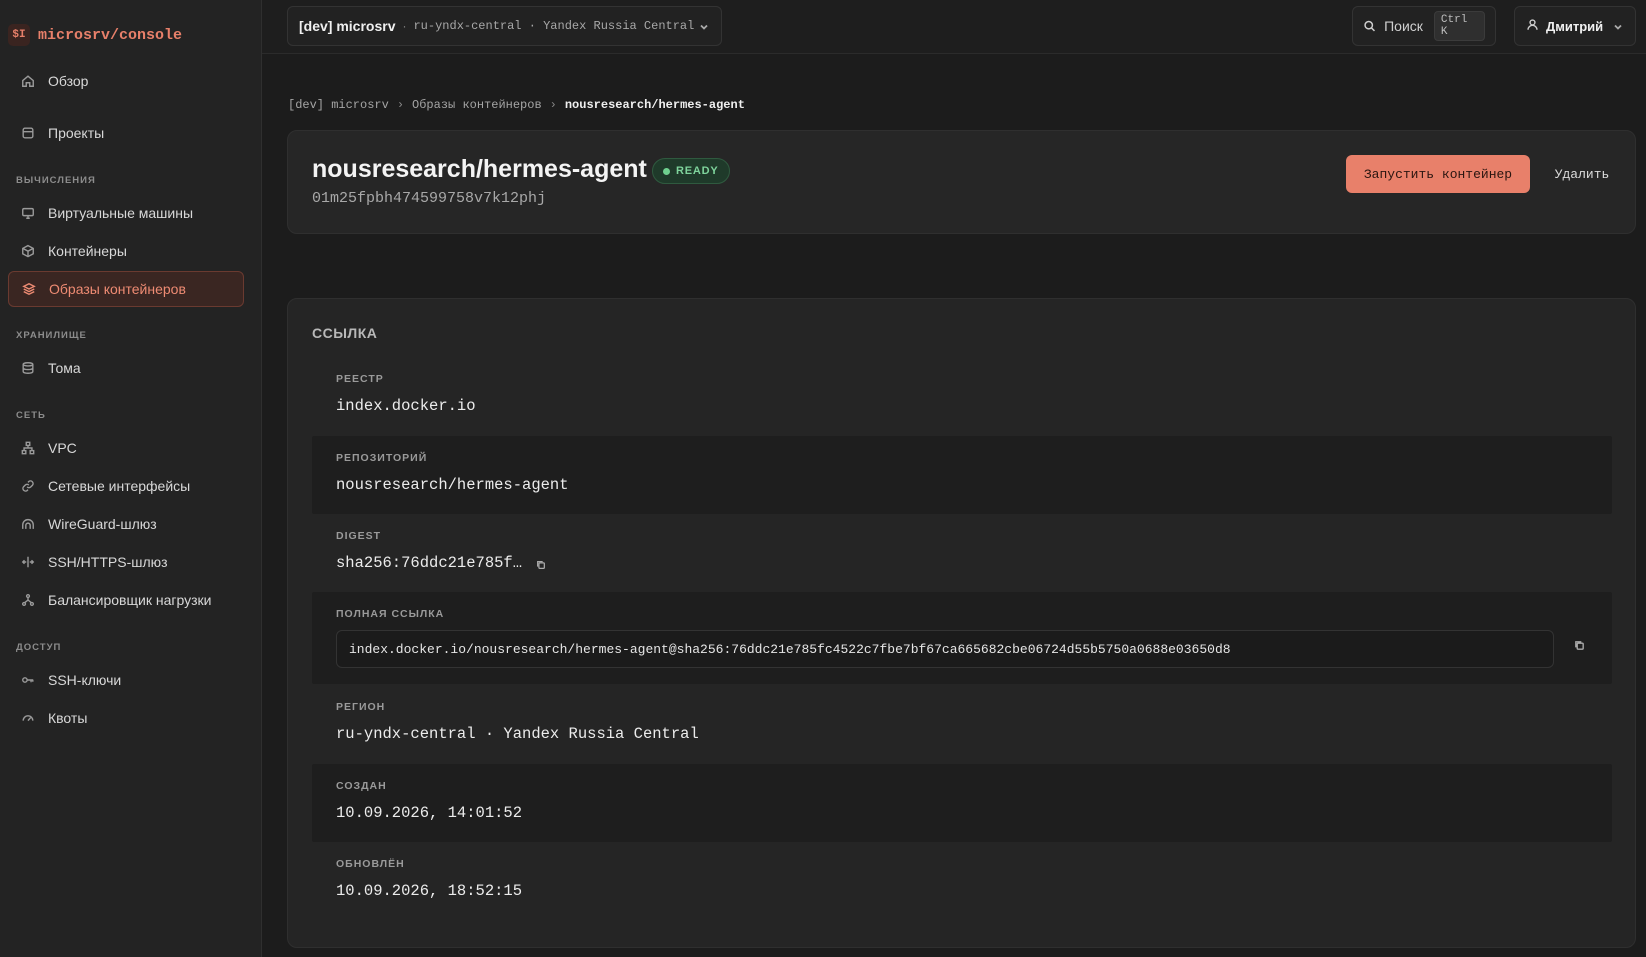  I want to click on sidebar-item-container-images: Образы контейнеров, so click(126, 289).